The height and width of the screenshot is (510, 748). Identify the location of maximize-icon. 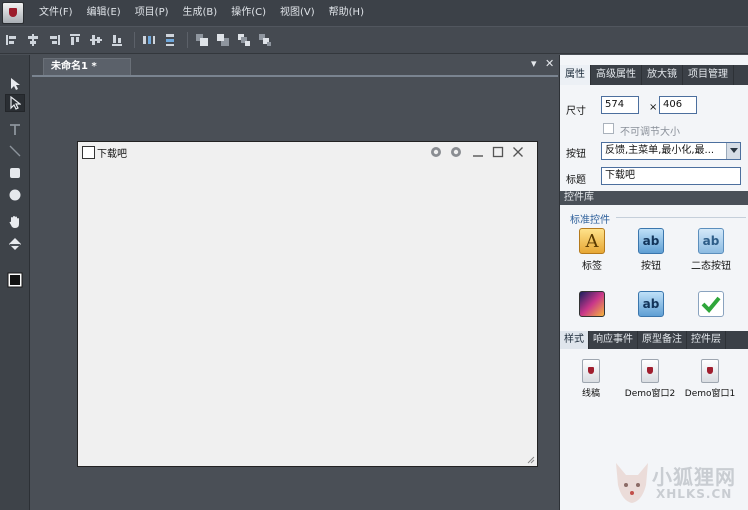
(498, 152).